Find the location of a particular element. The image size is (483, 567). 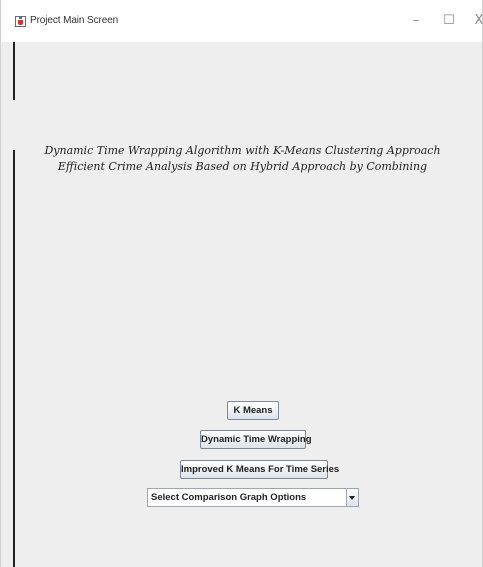

comparison-graph-select: Select Comparison Graph Options is located at coordinates (253, 497).